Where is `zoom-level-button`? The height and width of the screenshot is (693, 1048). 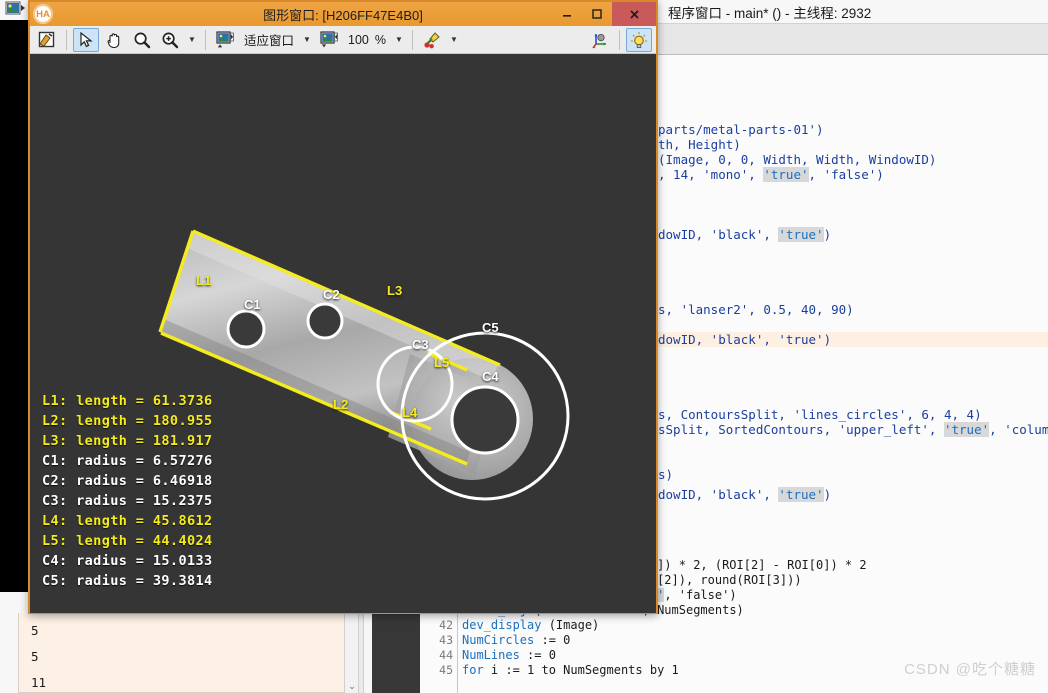
zoom-level-button is located at coordinates (329, 40).